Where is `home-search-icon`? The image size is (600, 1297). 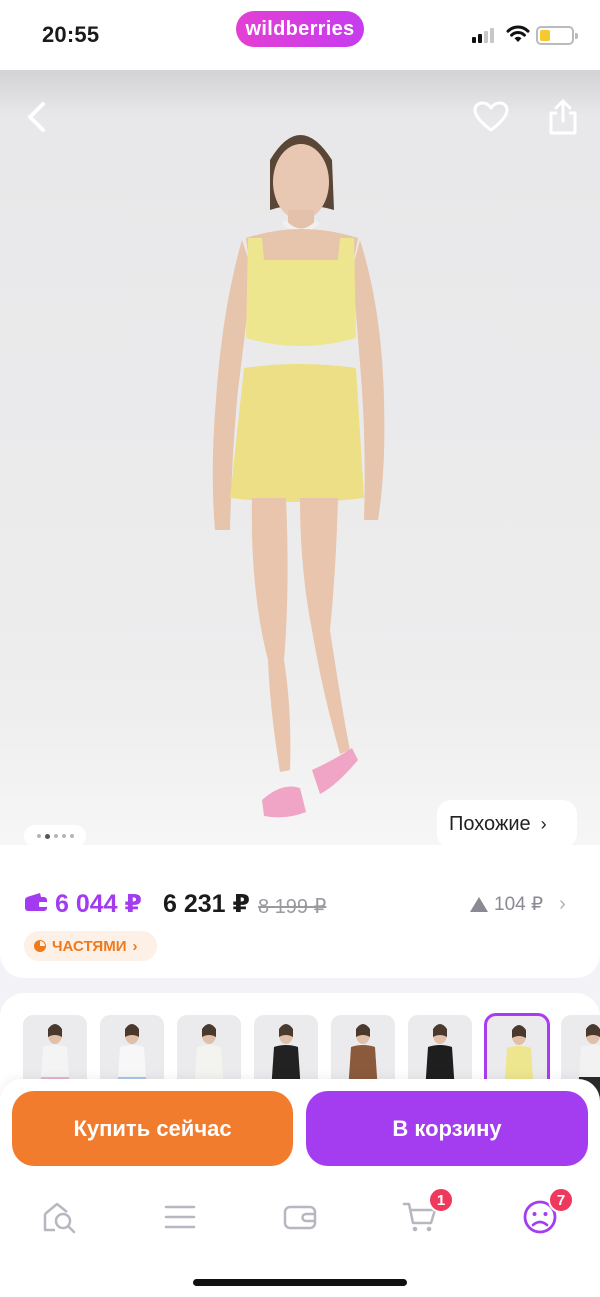 home-search-icon is located at coordinates (59, 1218).